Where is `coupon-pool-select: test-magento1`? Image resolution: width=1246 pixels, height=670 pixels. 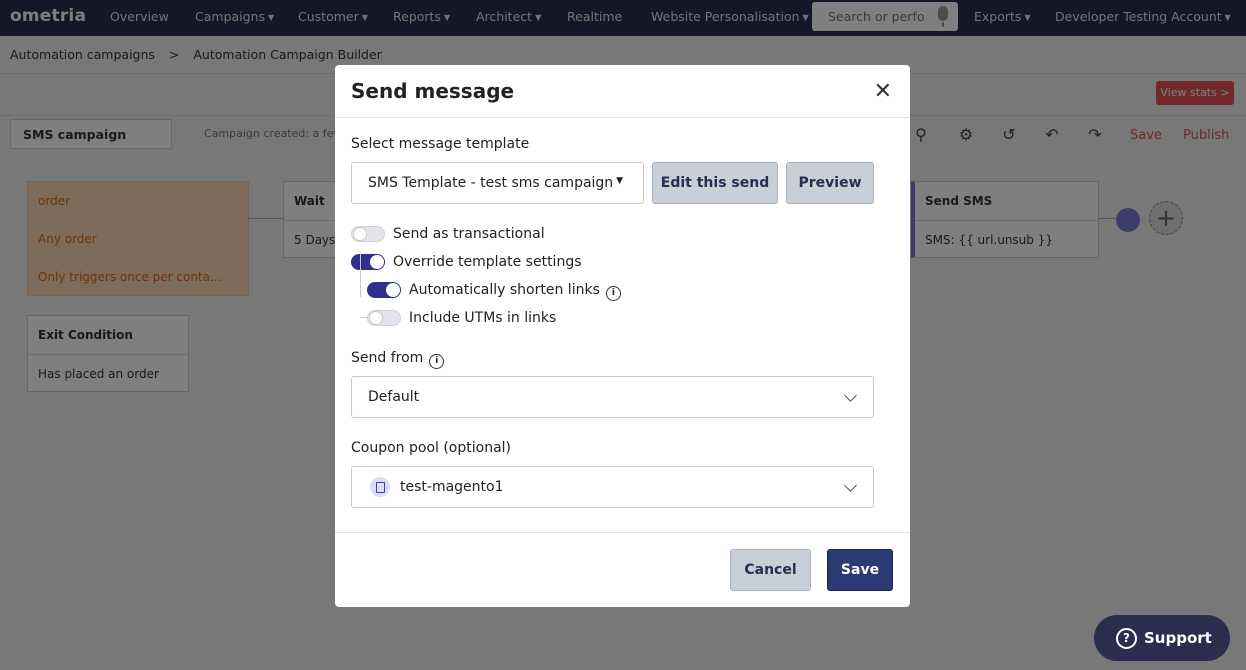
coupon-pool-select: test-magento1 is located at coordinates (612, 487).